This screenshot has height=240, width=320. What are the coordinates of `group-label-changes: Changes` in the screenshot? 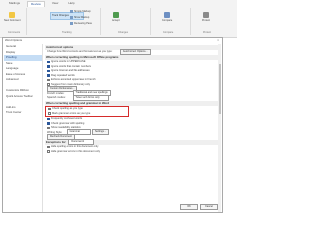 It's located at (123, 32).